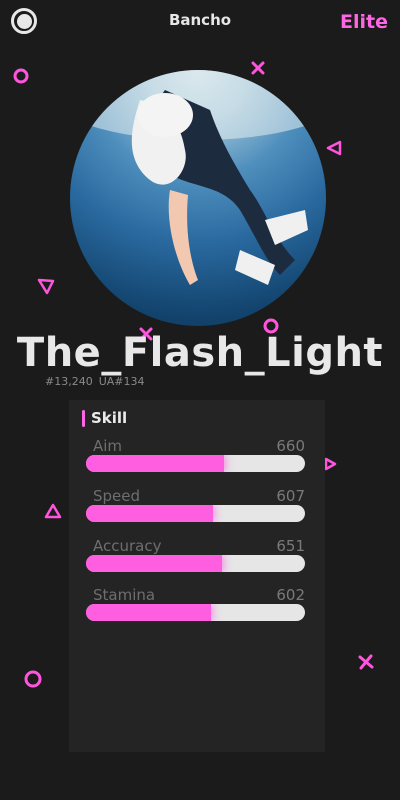  Describe the element at coordinates (121, 381) in the screenshot. I see `ua-rank: UA#134` at that location.